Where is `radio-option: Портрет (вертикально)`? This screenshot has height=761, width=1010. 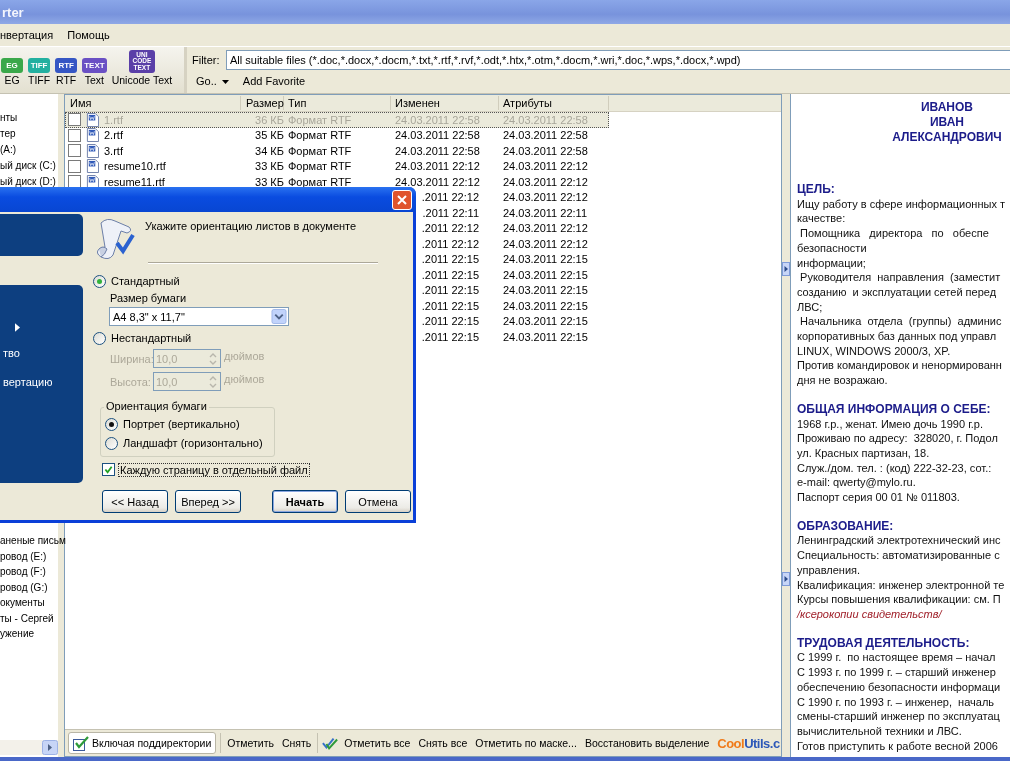 radio-option: Портрет (вертикально) is located at coordinates (189, 424).